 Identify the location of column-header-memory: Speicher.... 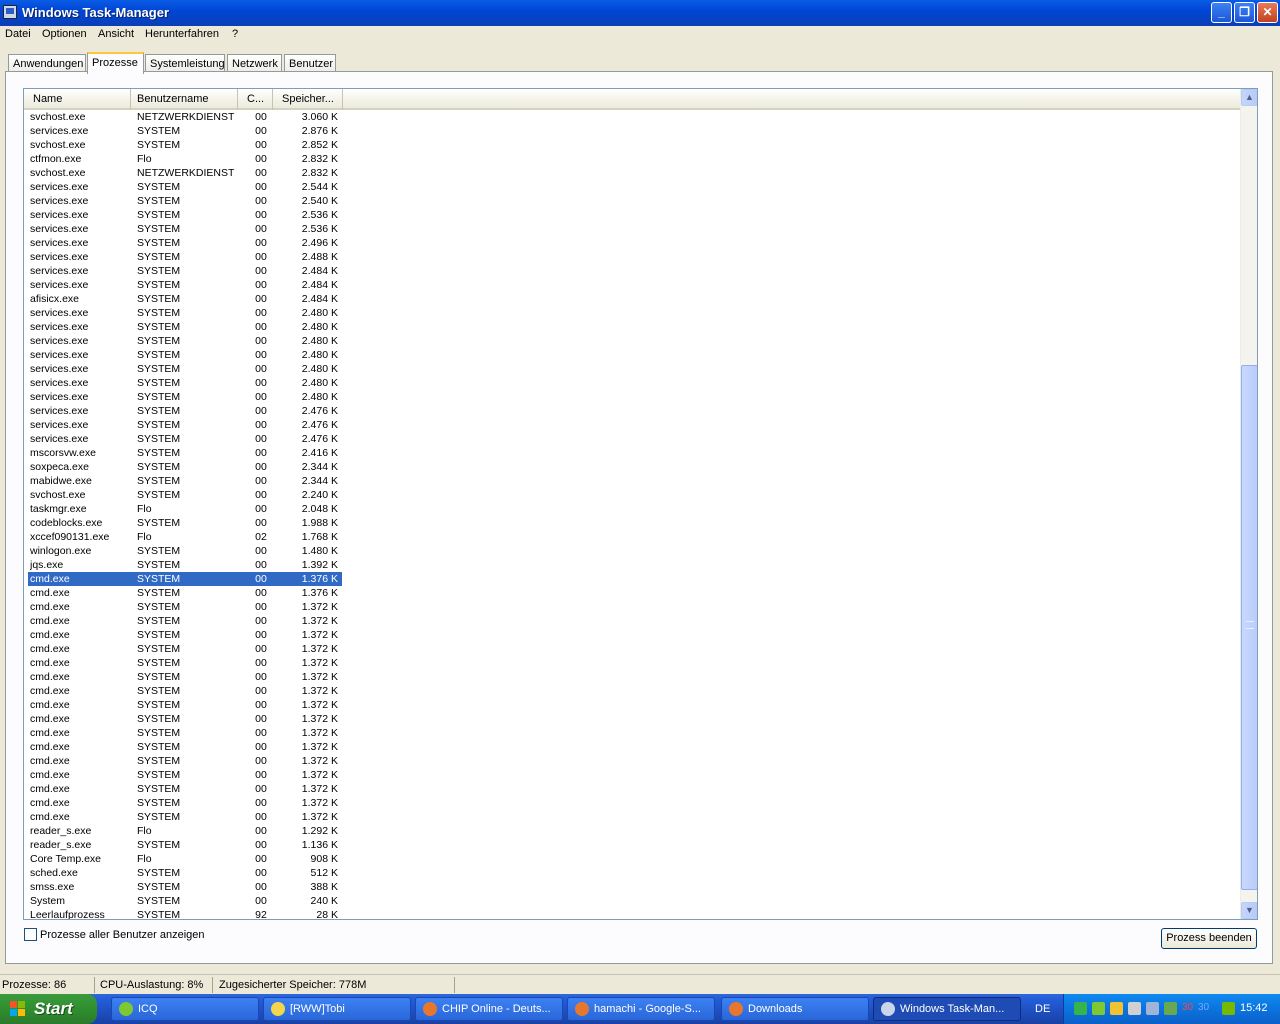
(308, 99).